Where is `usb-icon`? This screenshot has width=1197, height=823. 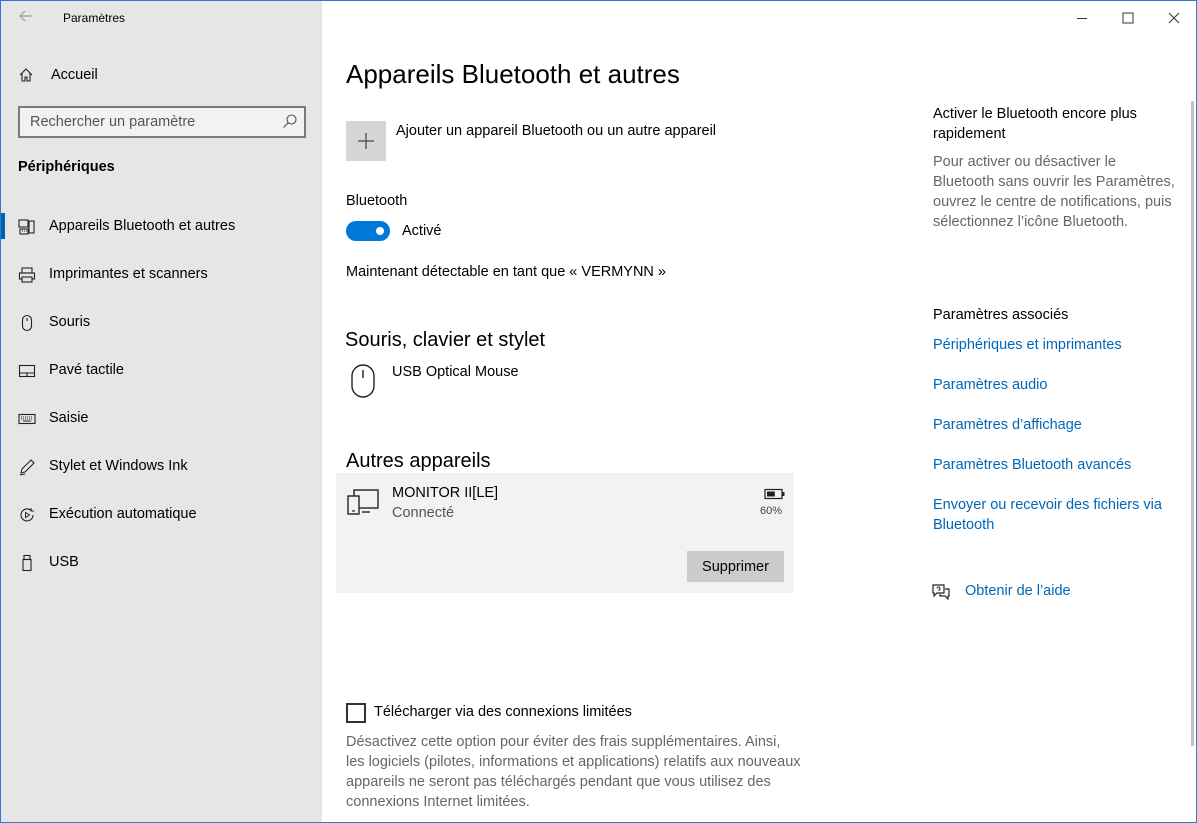 usb-icon is located at coordinates (27, 563).